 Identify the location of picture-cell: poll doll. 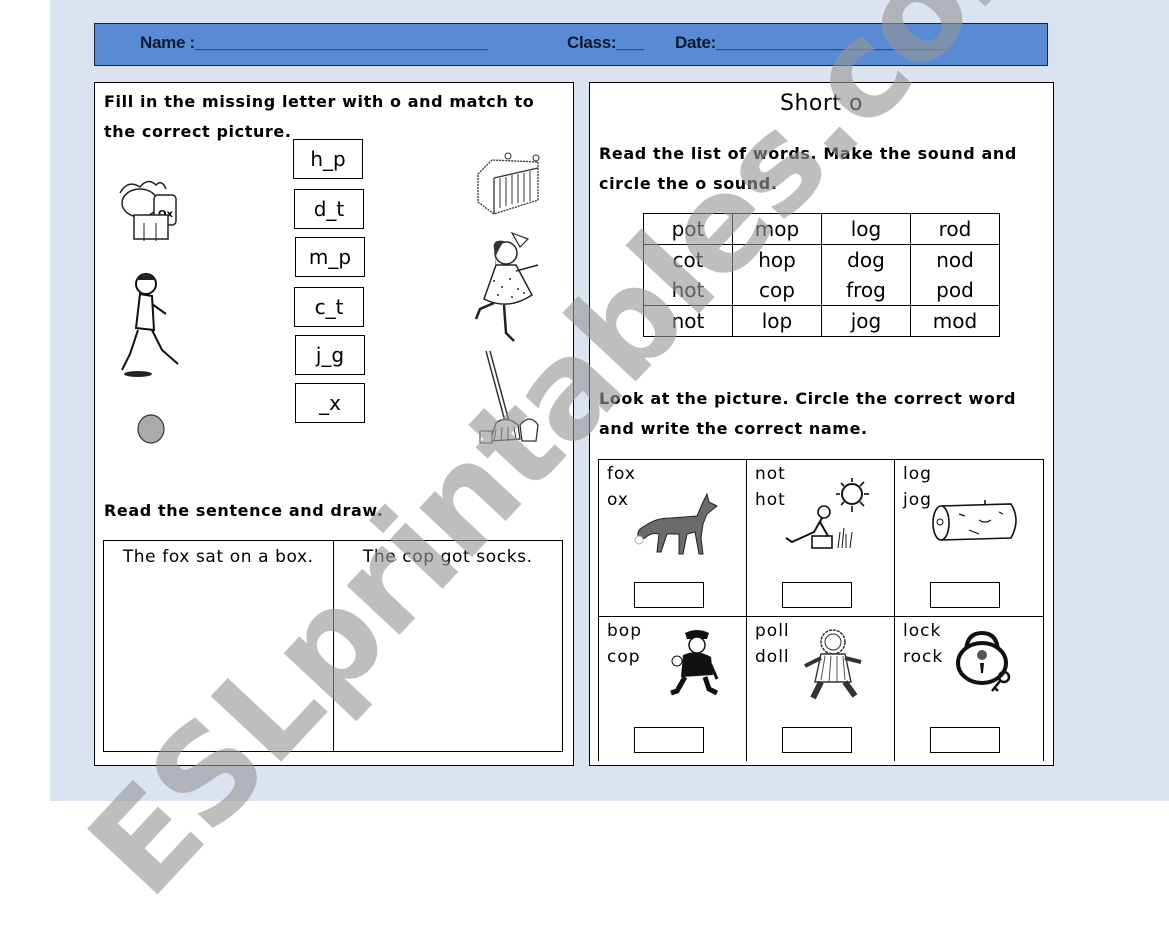
(821, 689).